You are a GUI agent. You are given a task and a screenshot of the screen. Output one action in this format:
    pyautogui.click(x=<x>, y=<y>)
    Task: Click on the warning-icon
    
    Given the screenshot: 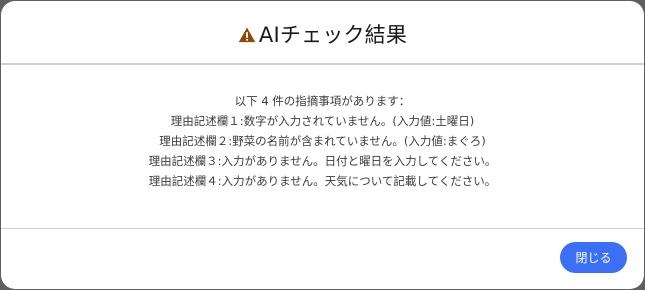 What is the action you would take?
    pyautogui.click(x=247, y=35)
    